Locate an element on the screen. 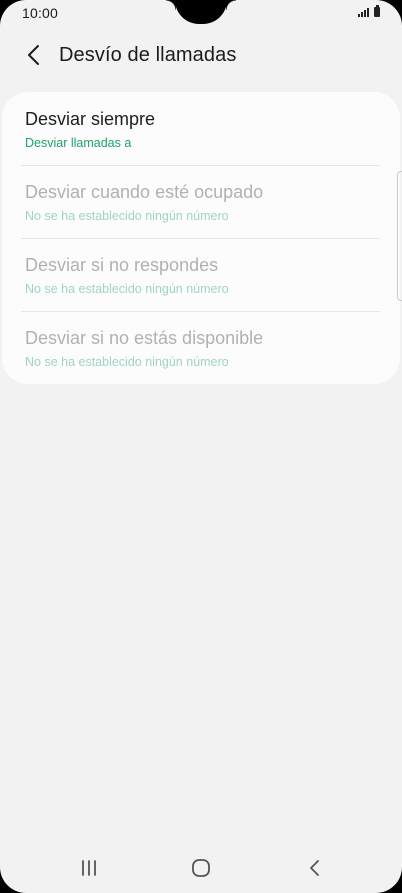 The height and width of the screenshot is (893, 402). option-title: Desviar si no respondes is located at coordinates (122, 265).